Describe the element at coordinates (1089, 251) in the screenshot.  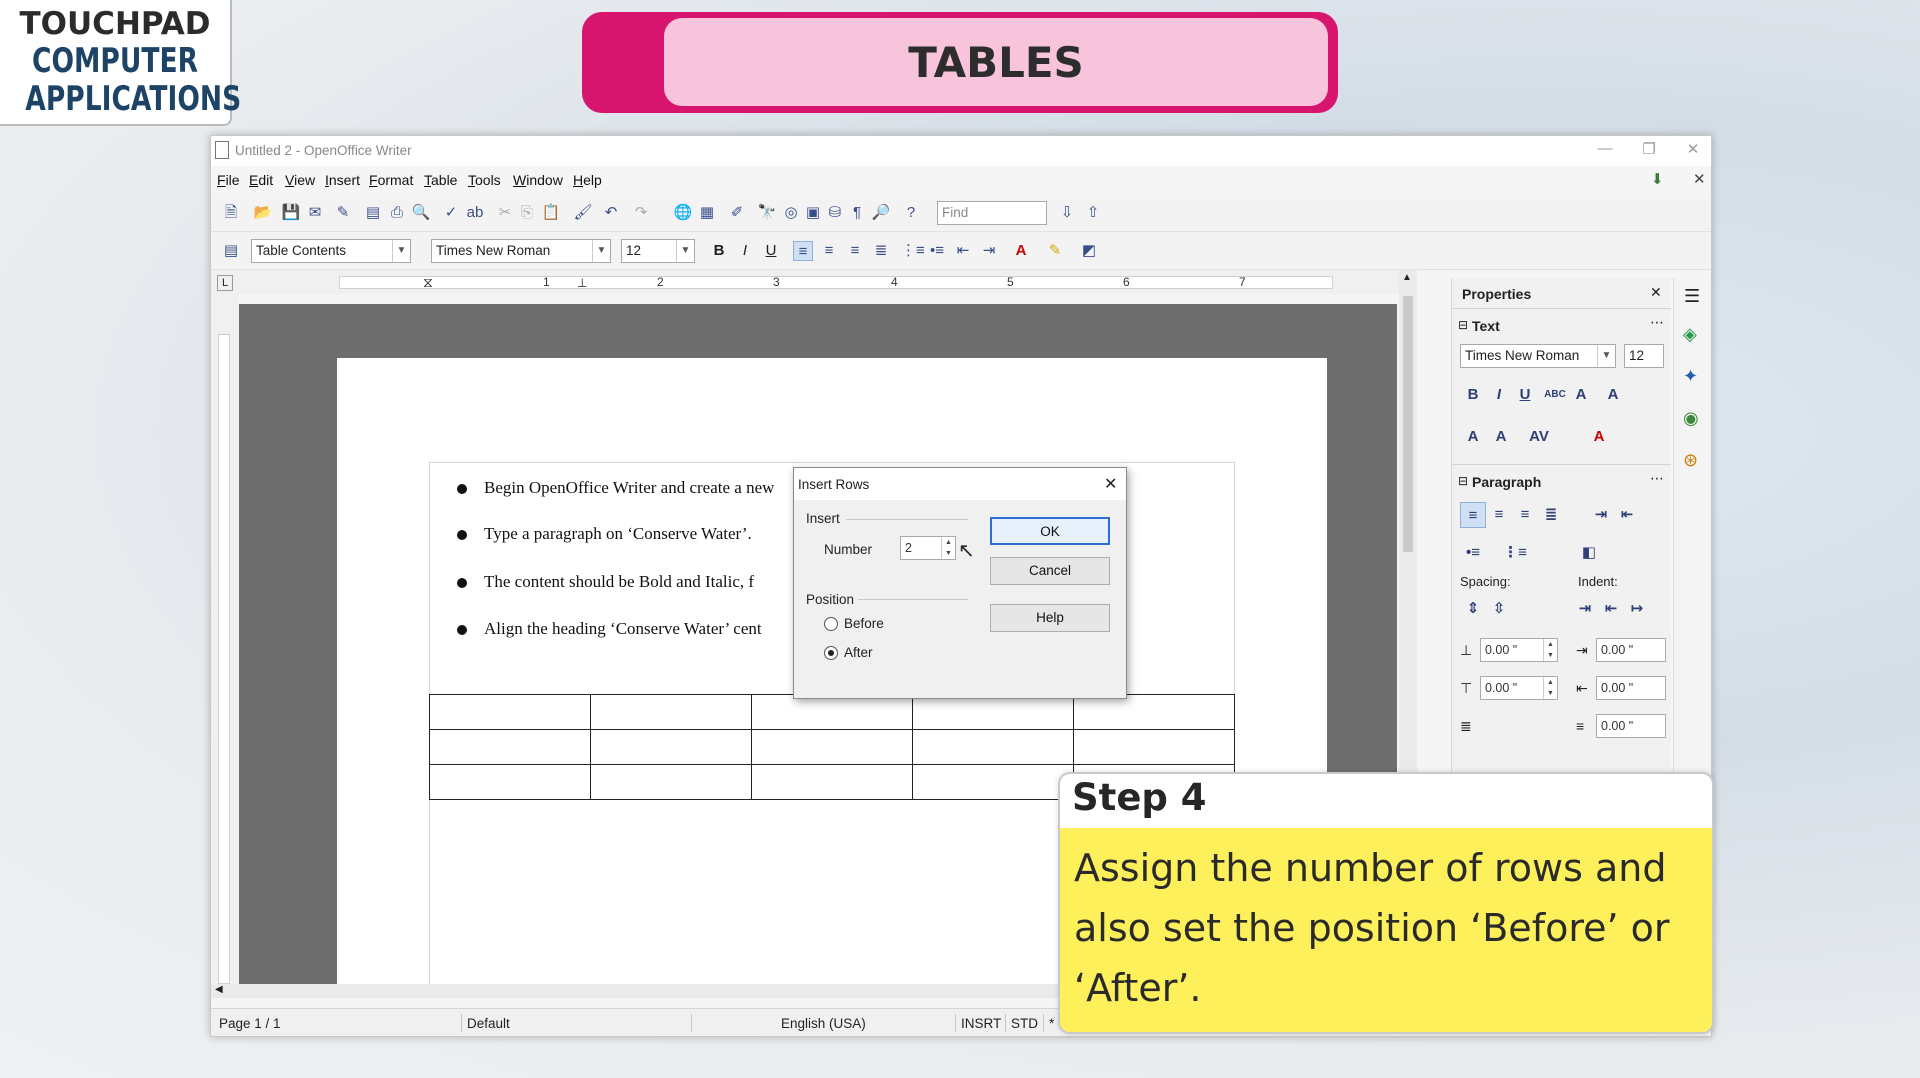
I see `background-color-icon: ◩` at that location.